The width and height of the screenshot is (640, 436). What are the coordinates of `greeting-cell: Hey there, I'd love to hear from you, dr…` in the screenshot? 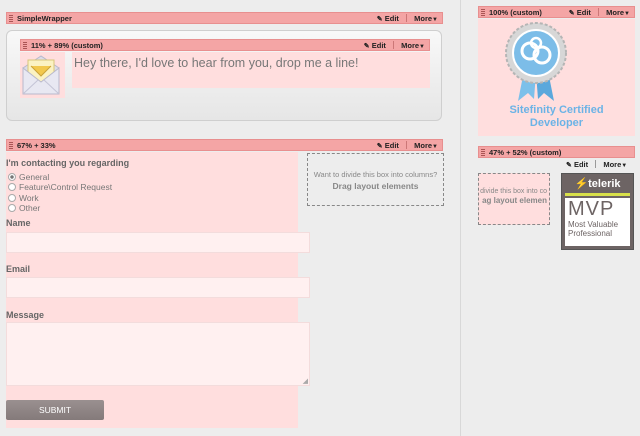 It's located at (251, 70).